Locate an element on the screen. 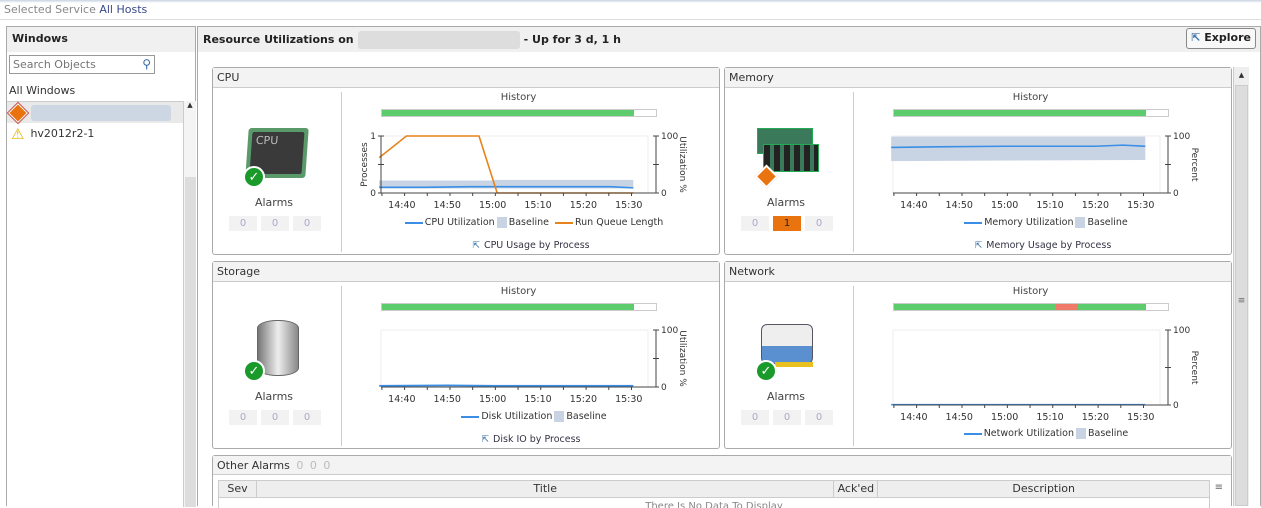  column-header-sev: Sev is located at coordinates (238, 489).